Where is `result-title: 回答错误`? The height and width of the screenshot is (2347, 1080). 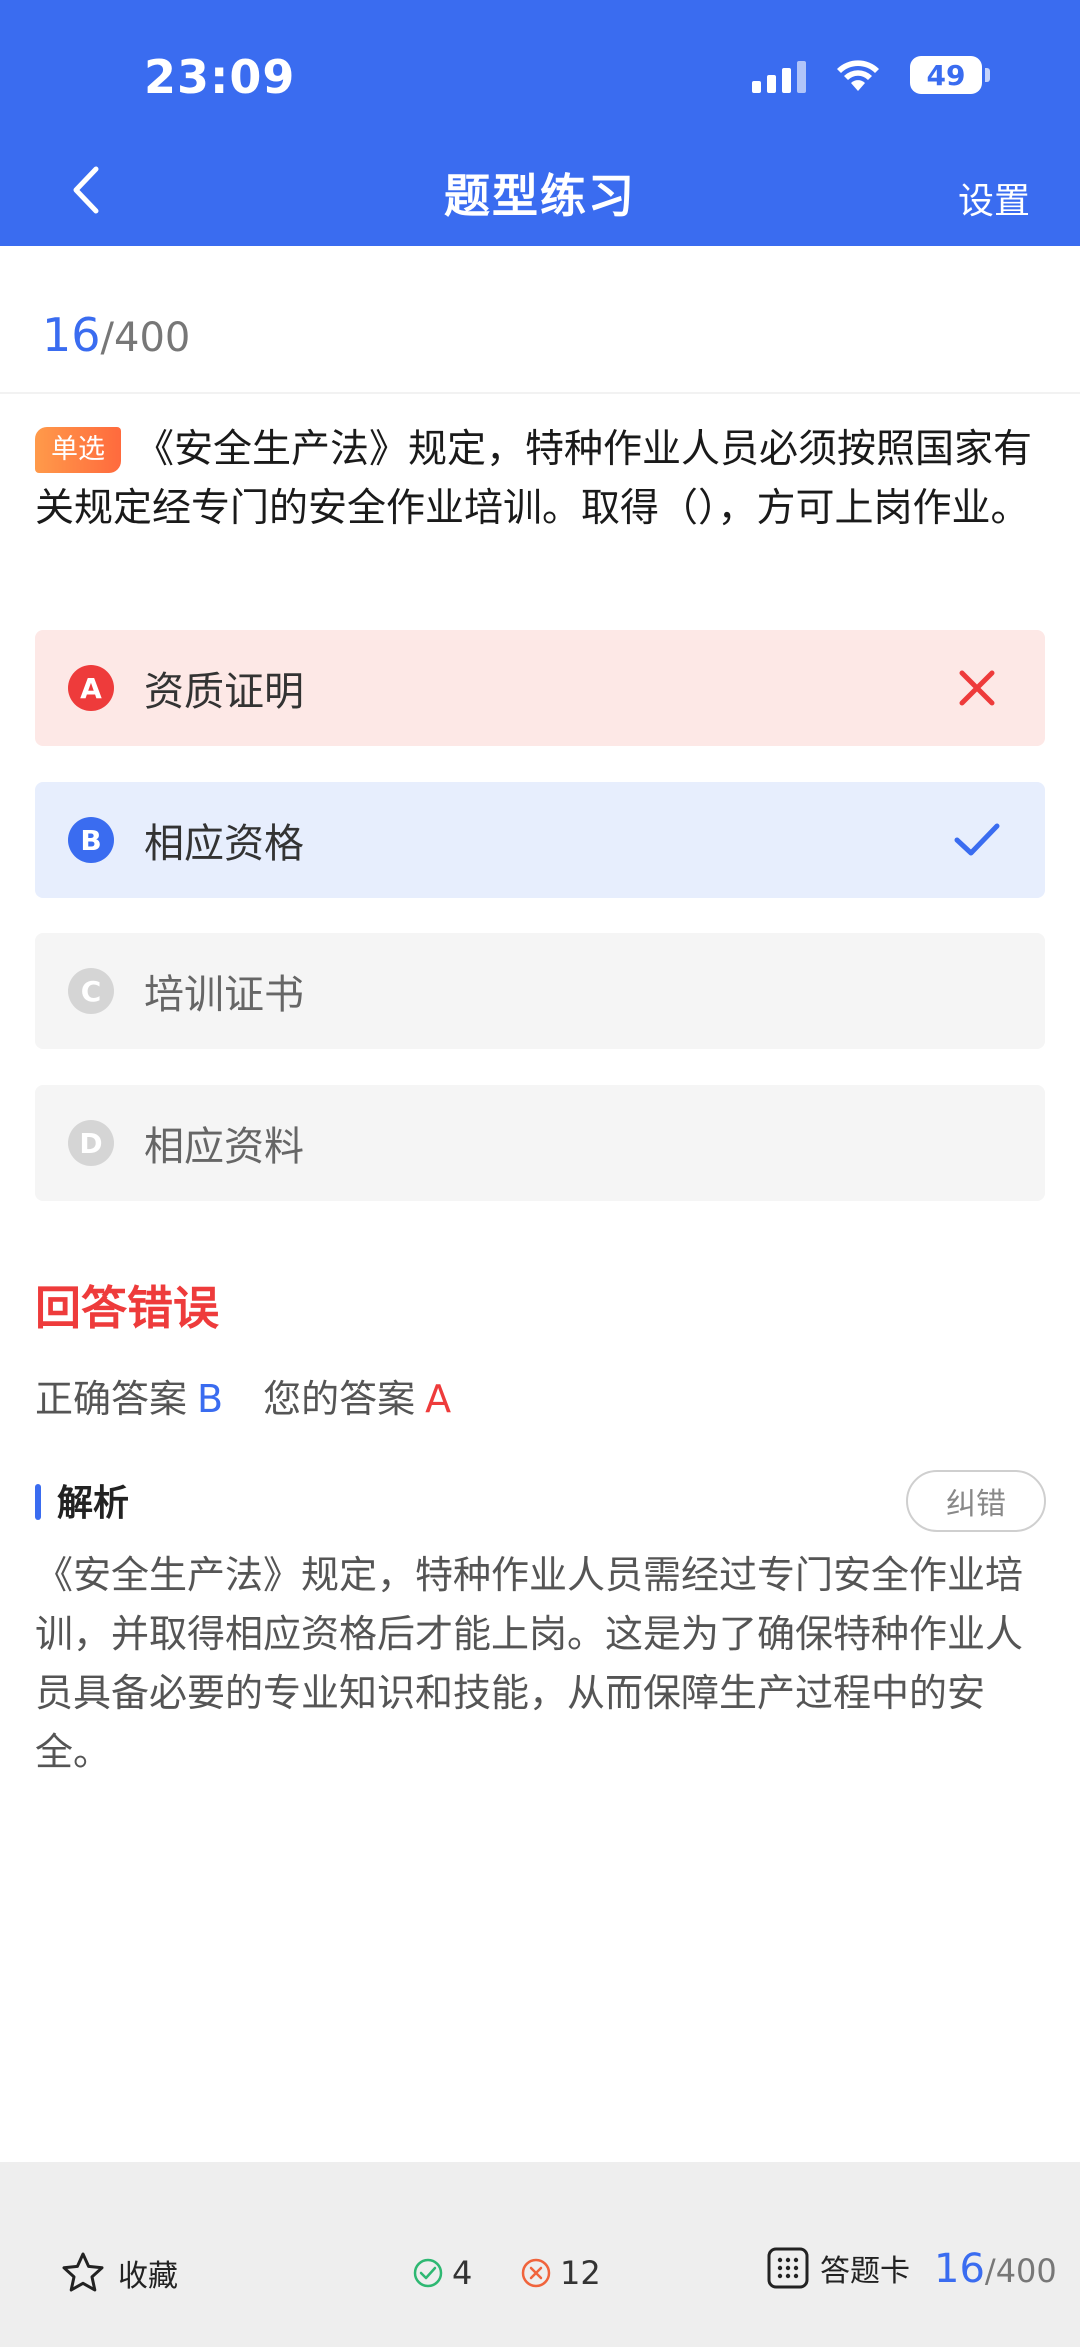 result-title: 回答错误 is located at coordinates (127, 1308).